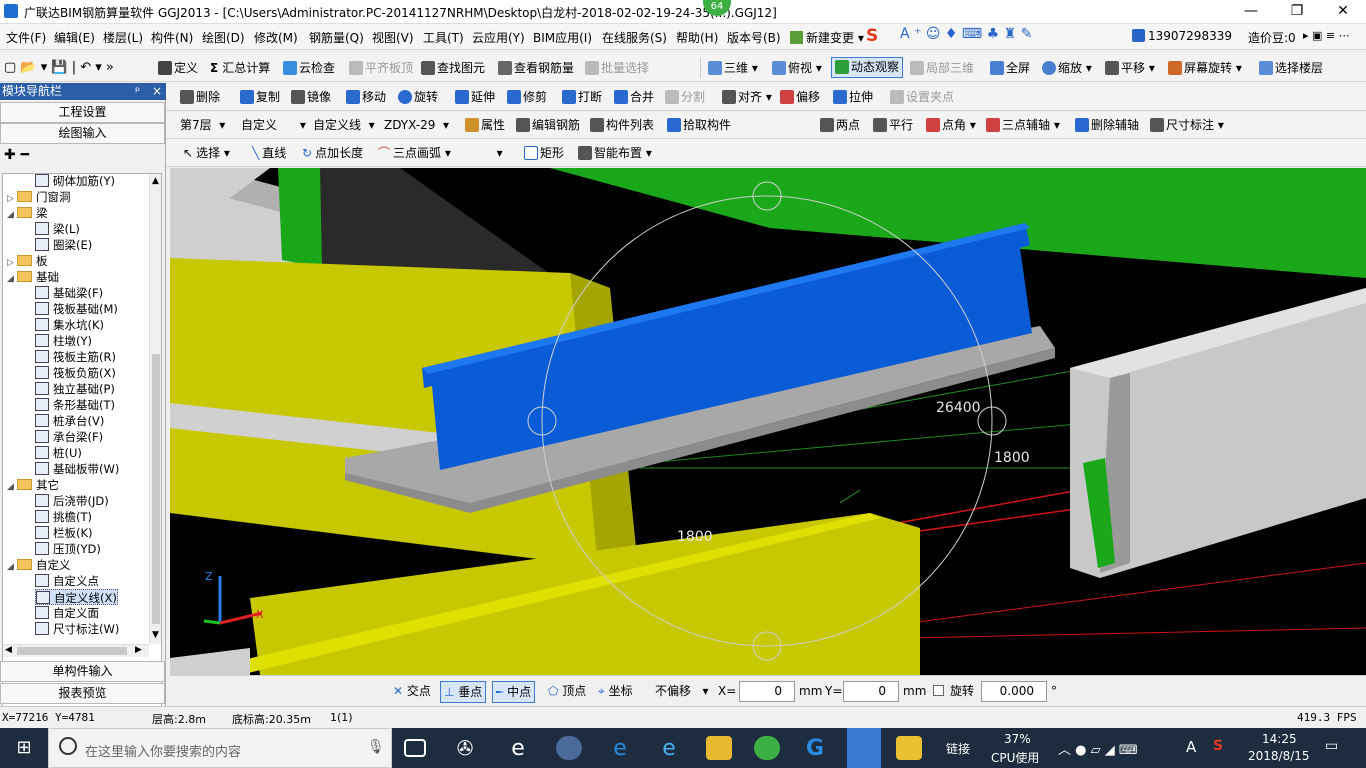 The width and height of the screenshot is (1366, 768). Describe the element at coordinates (366, 97) in the screenshot. I see `move-button: 移动` at that location.